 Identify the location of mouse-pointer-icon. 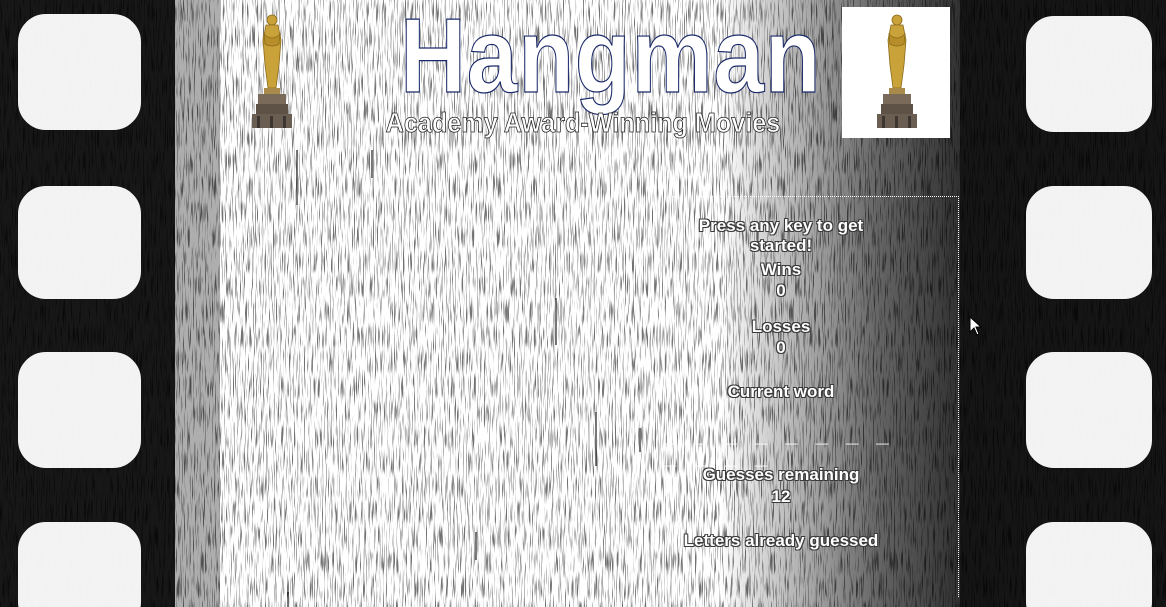
(976, 326).